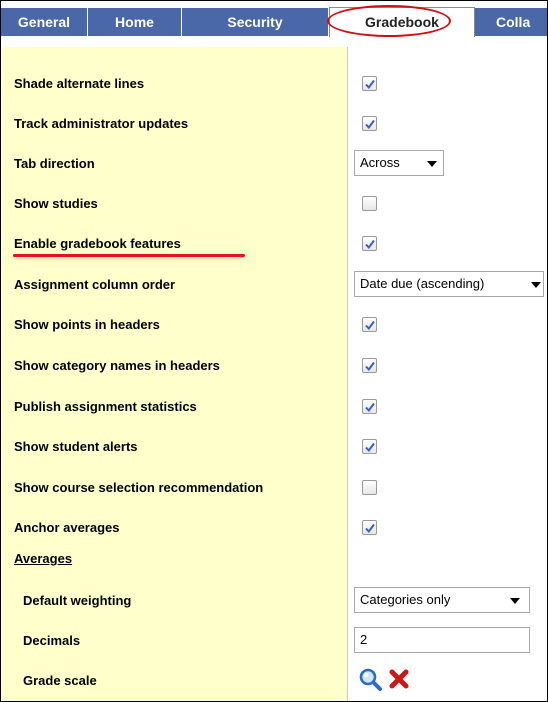 Image resolution: width=548 pixels, height=702 pixels. Describe the element at coordinates (369, 365) in the screenshot. I see `checkbox-show-category-names` at that location.